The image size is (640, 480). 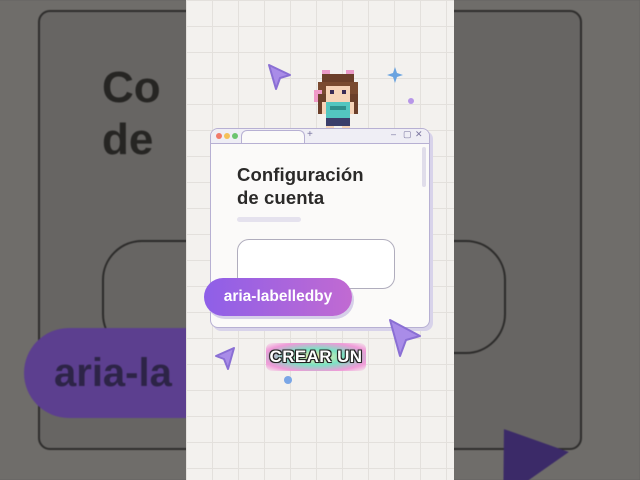 I want to click on sparkle-icon, so click(x=395, y=75).